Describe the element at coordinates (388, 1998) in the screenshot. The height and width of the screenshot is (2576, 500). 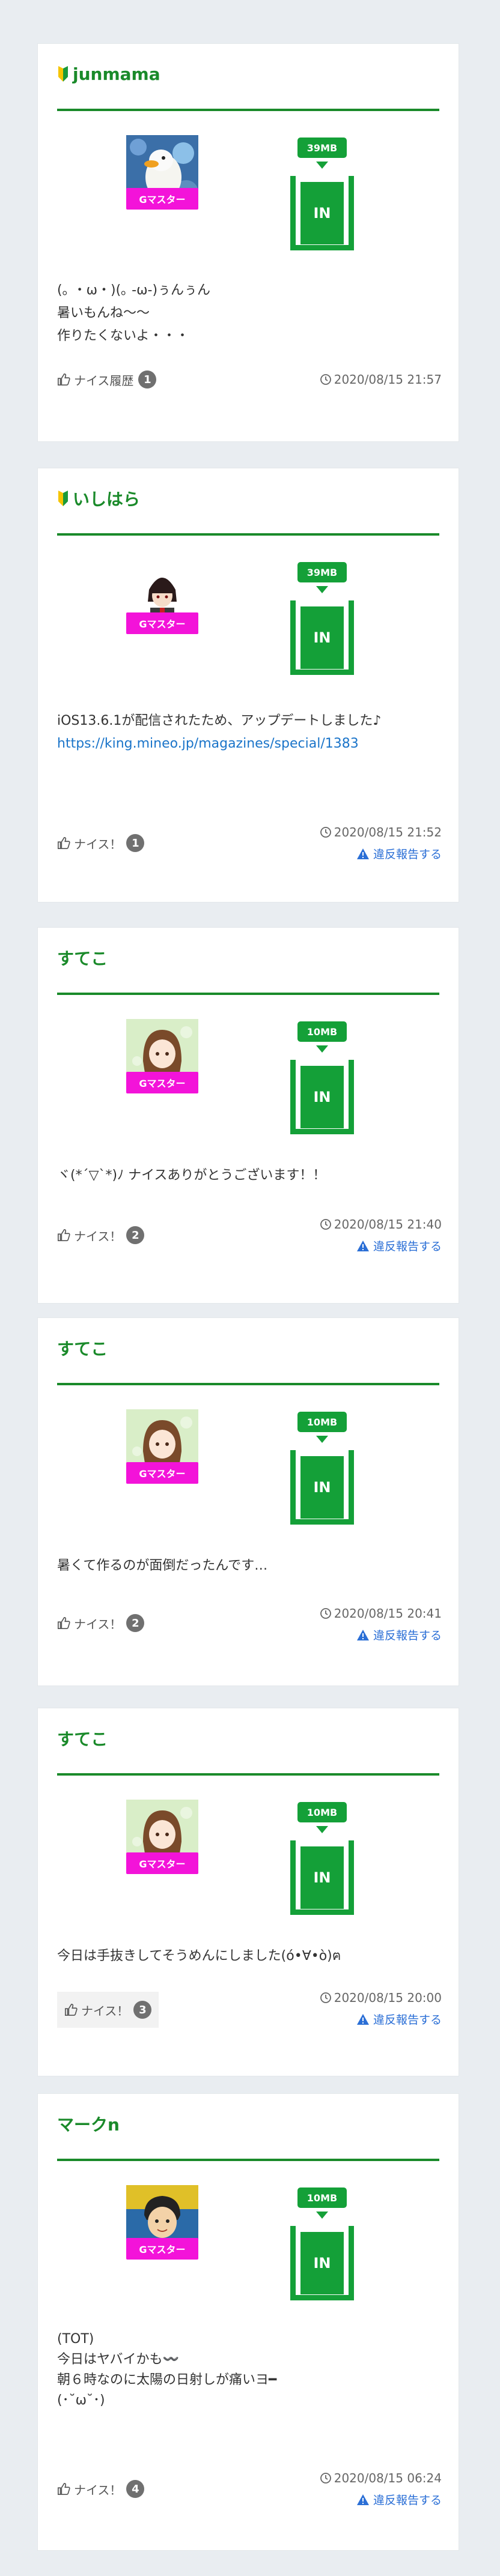
I see `date-text: 2020/08/15 20:00` at that location.